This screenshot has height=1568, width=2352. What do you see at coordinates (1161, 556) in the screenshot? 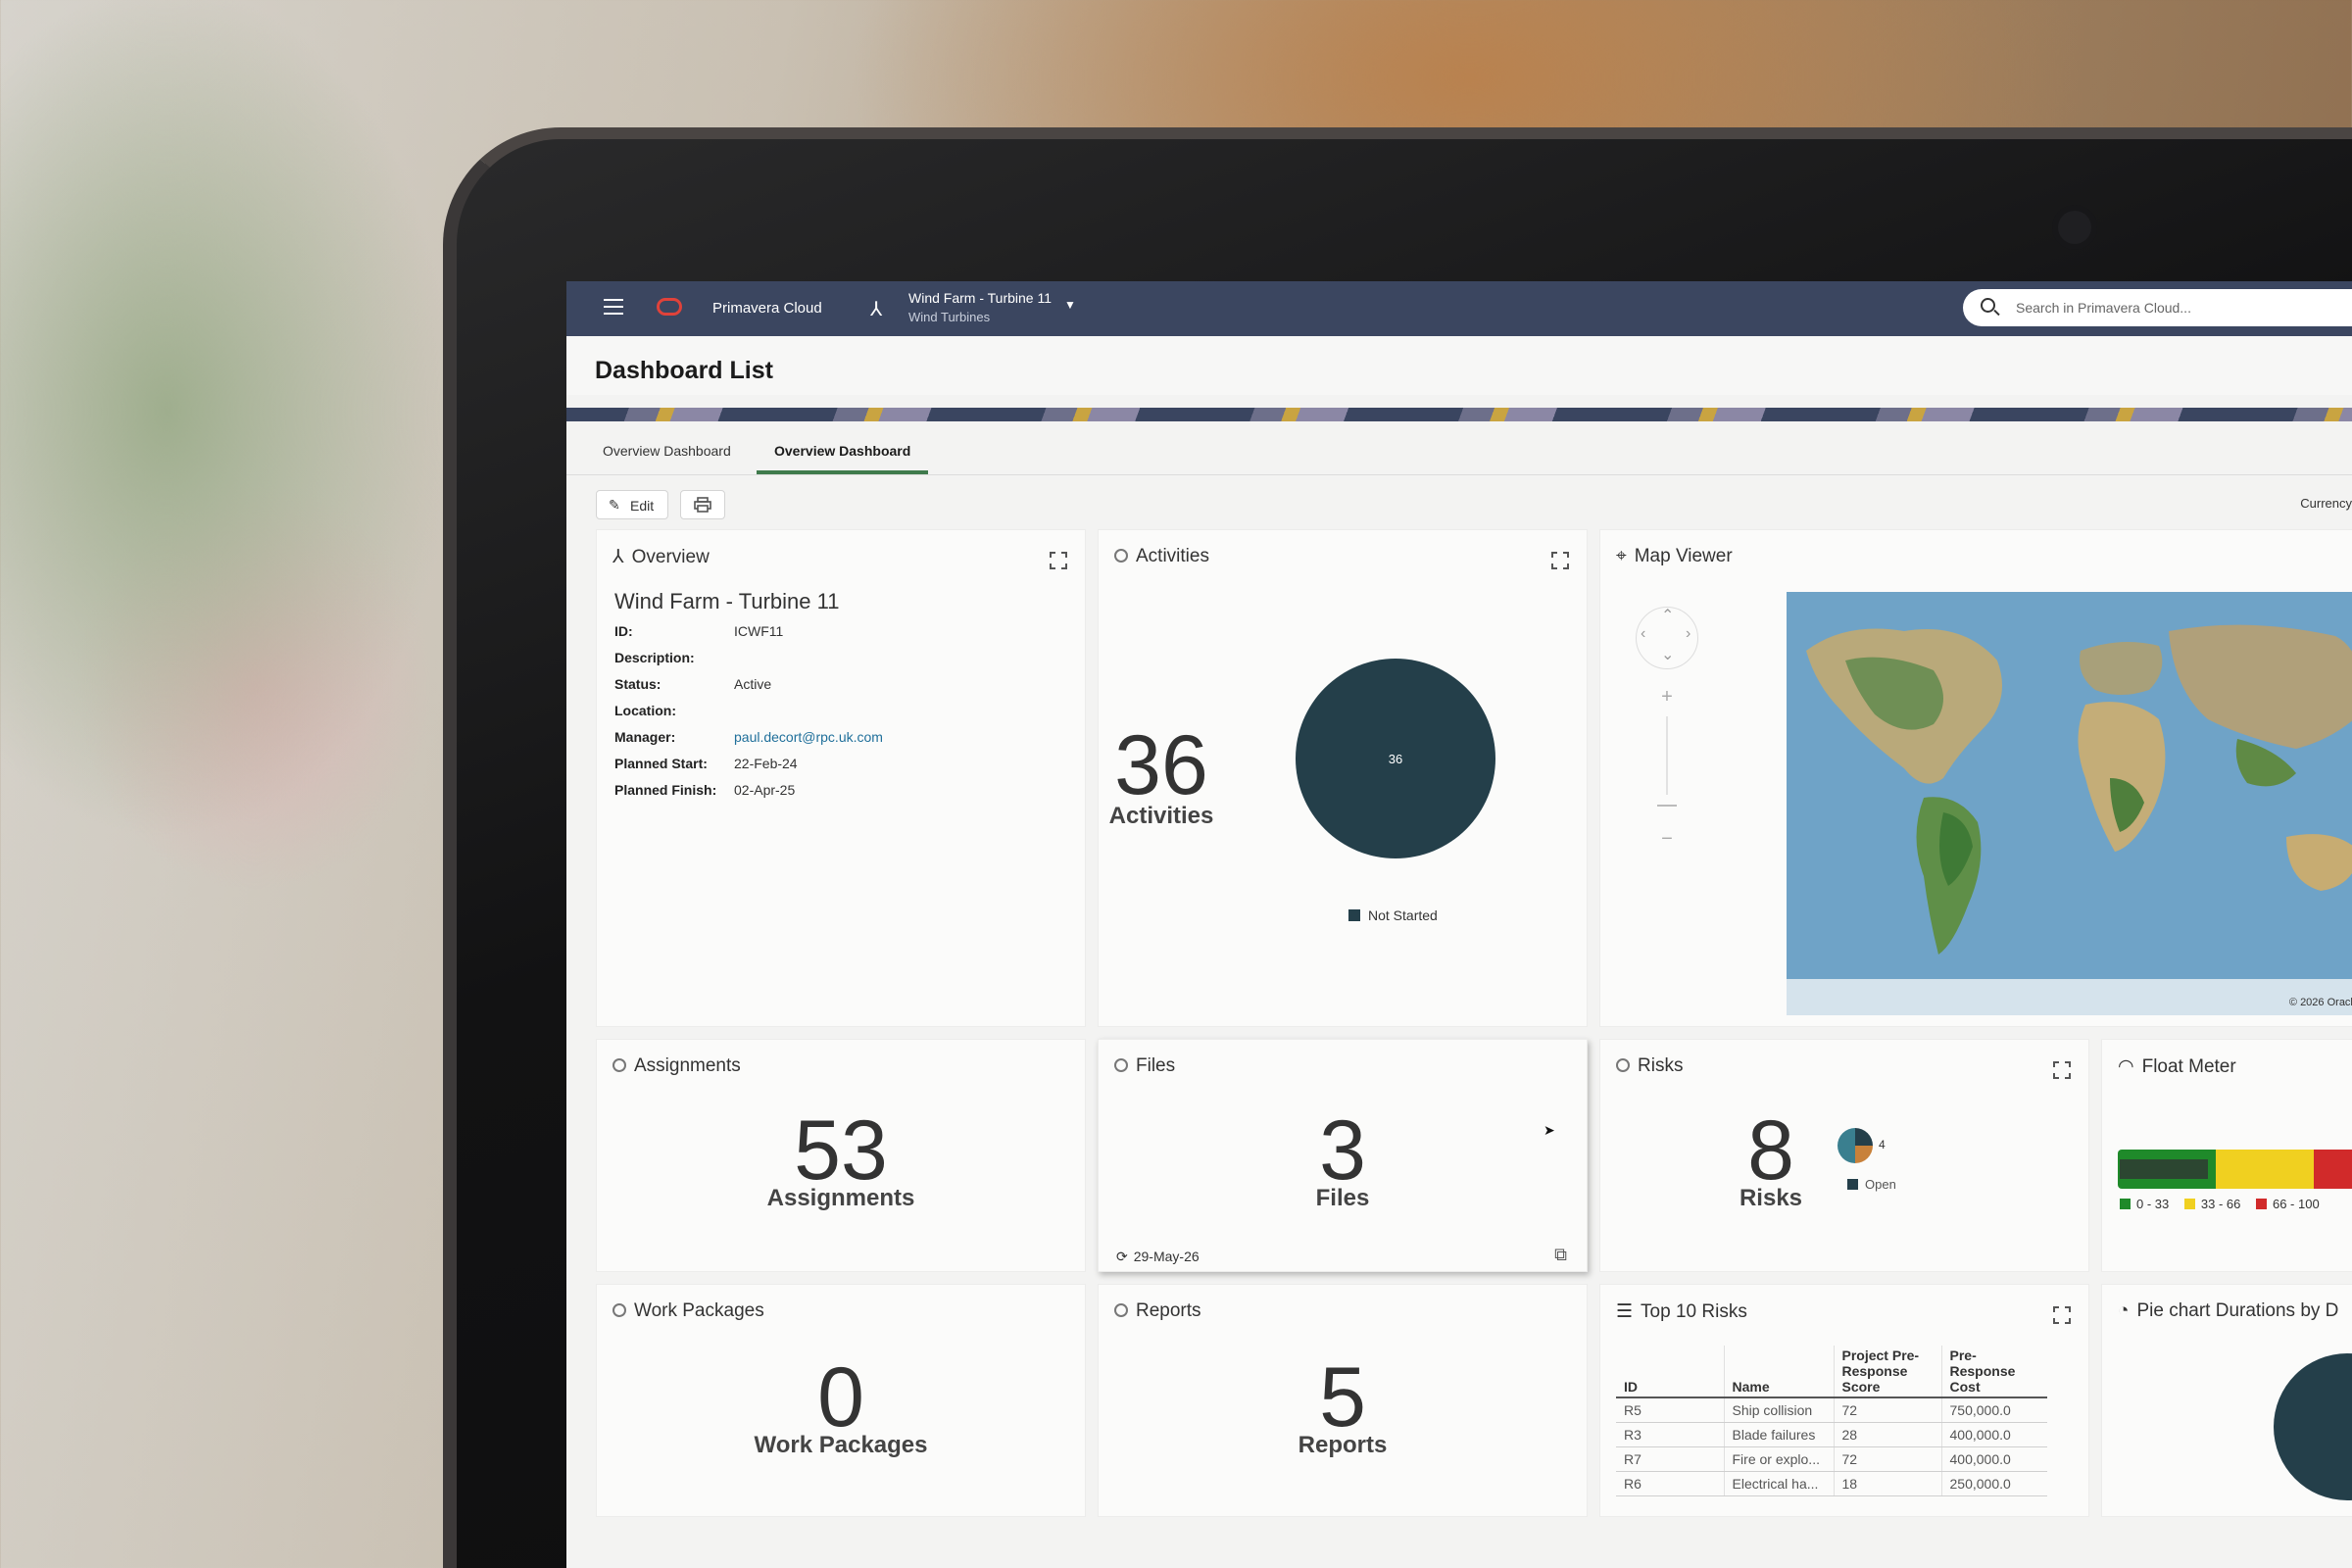
I see `activities-card-title: Activities` at bounding box center [1161, 556].